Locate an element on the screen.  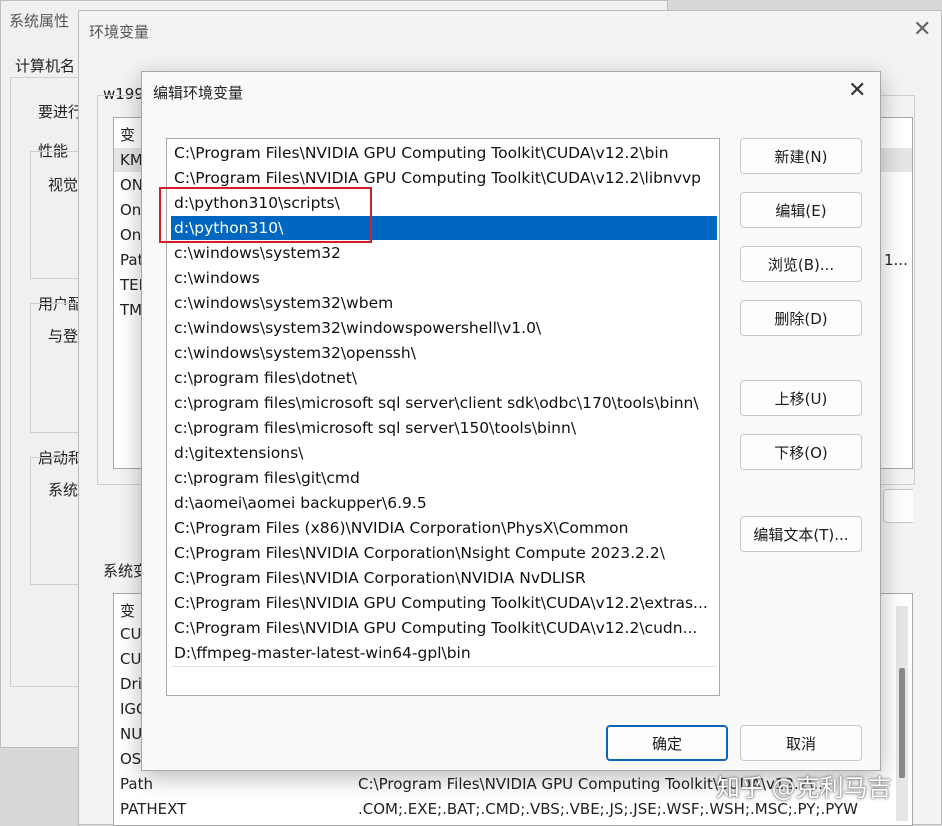
edit-dialog-close-icon: ✕ is located at coordinates (857, 91).